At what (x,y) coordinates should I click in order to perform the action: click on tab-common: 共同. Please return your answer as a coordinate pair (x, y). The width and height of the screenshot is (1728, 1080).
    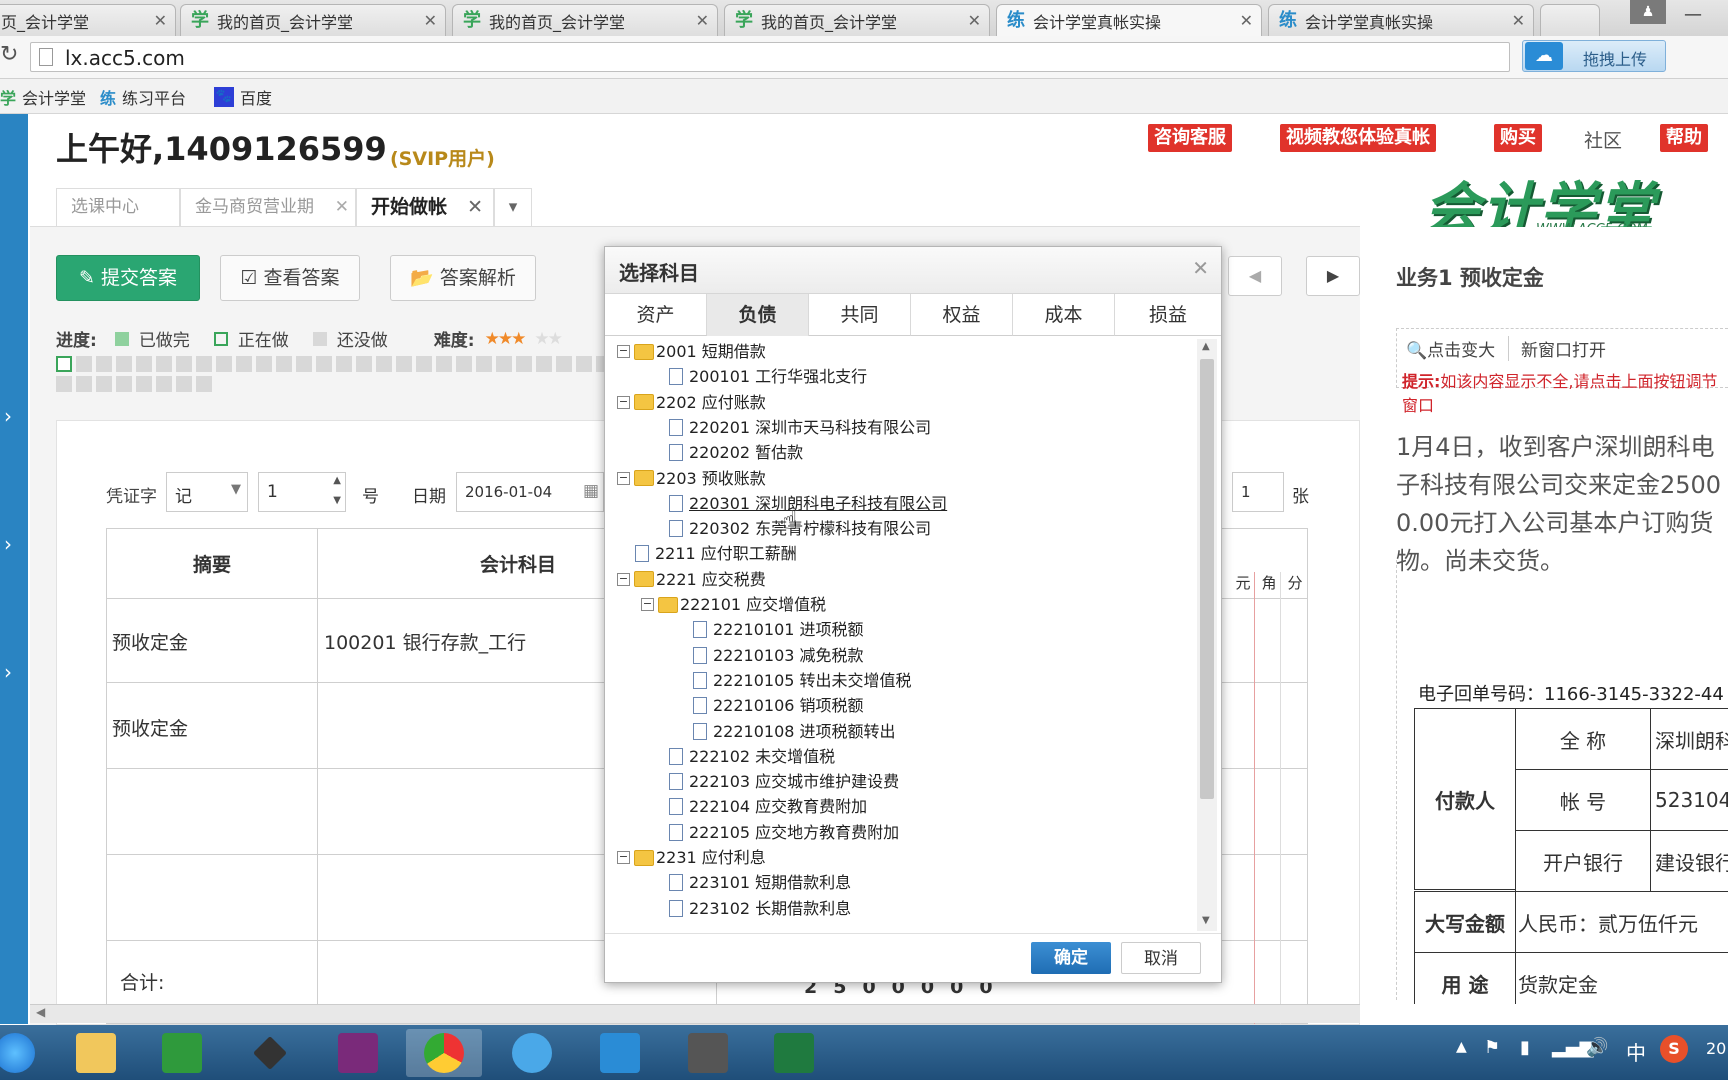
    Looking at the image, I should click on (860, 315).